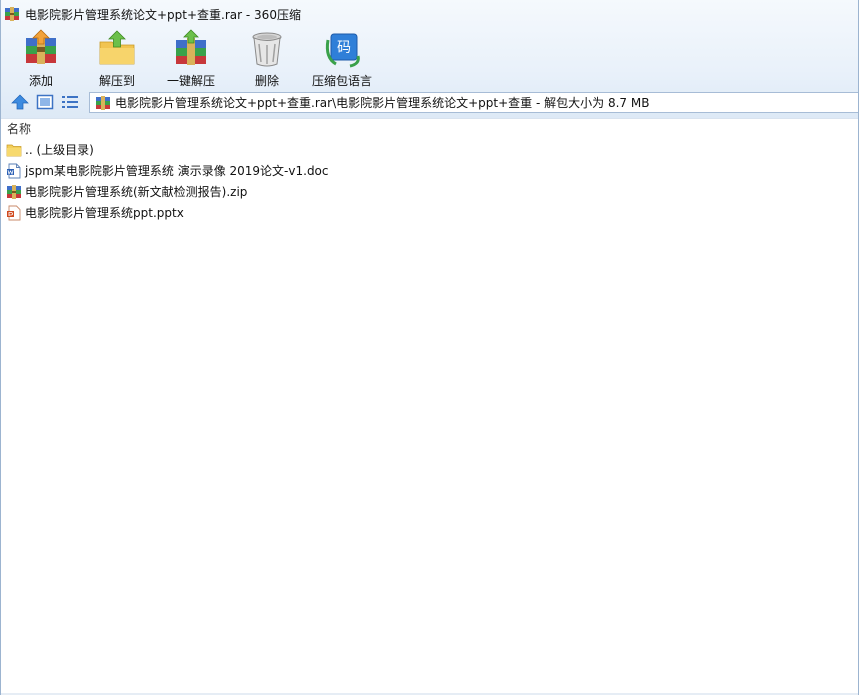 This screenshot has width=859, height=695. Describe the element at coordinates (267, 49) in the screenshot. I see `delete-trash-icon` at that location.